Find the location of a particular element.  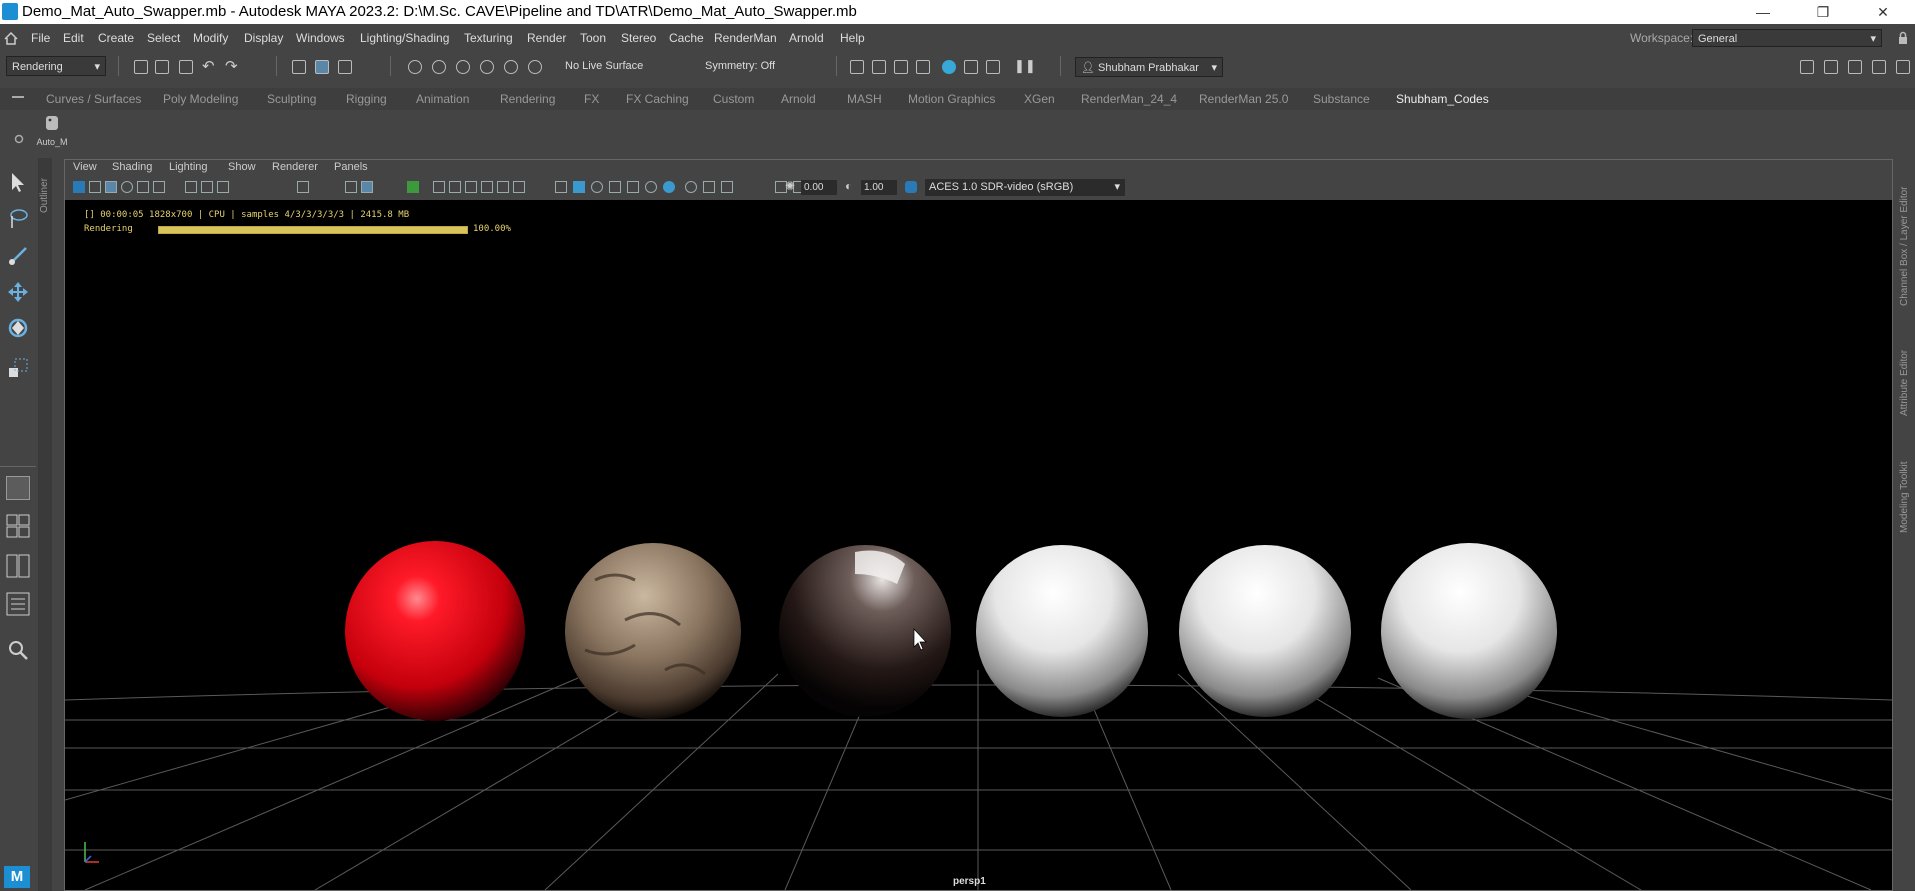

channel-box-toggle-icon is located at coordinates (1903, 67).